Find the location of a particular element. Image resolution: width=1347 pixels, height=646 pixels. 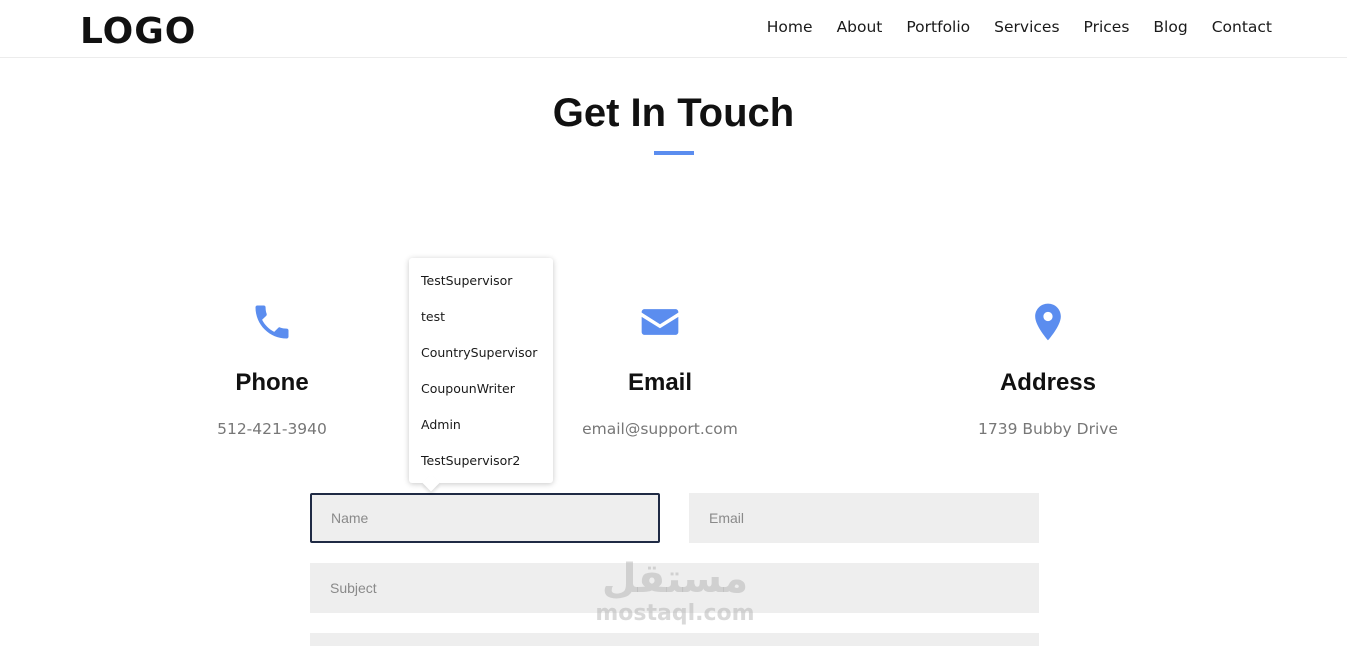

title-underline is located at coordinates (674, 153).